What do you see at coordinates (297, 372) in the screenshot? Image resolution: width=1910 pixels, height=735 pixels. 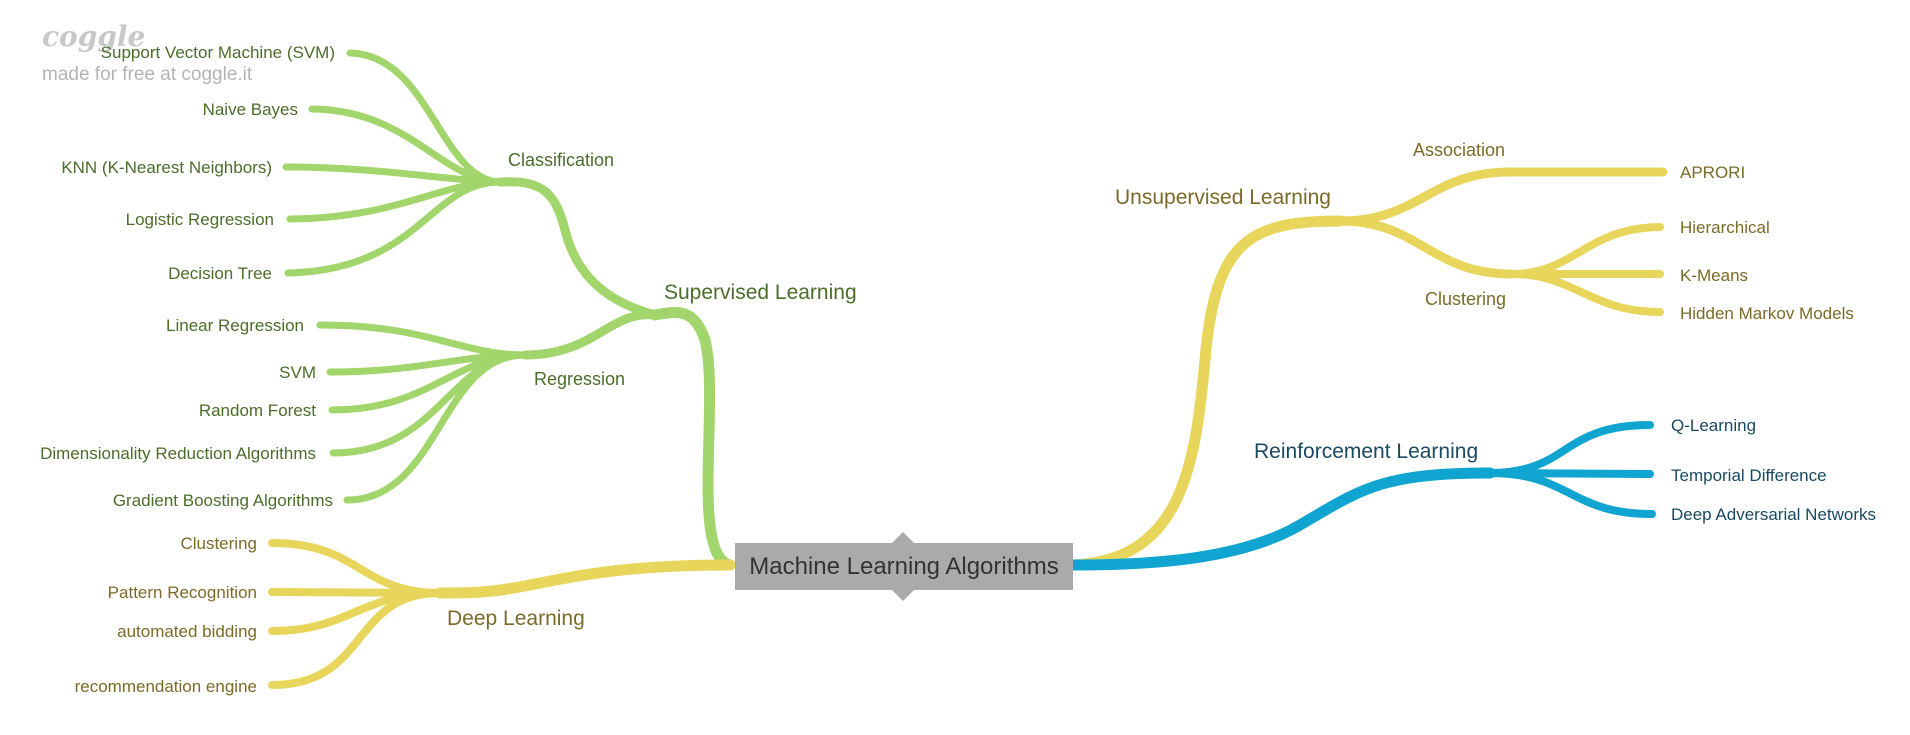 I see `node-svm-regression: SVM` at bounding box center [297, 372].